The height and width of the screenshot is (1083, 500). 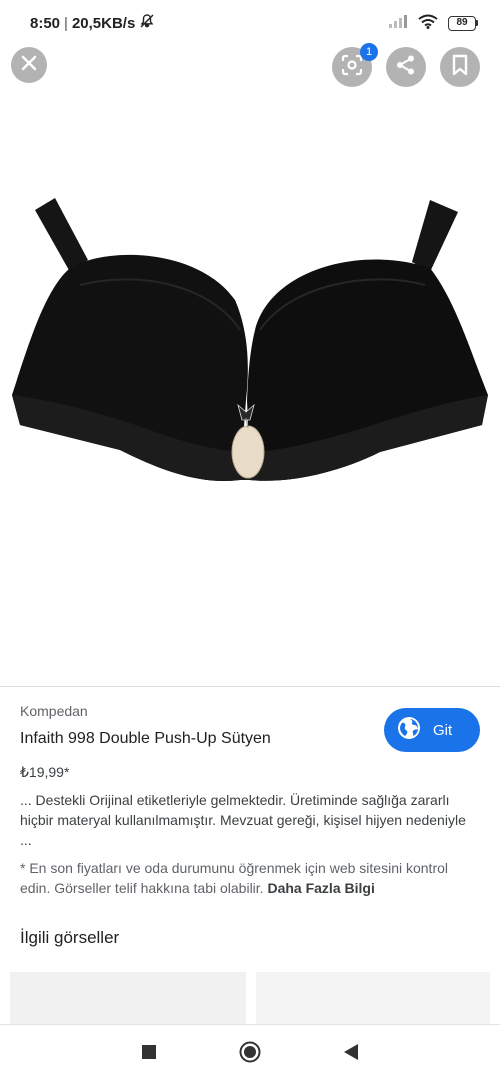 I want to click on share-button, so click(x=406, y=67).